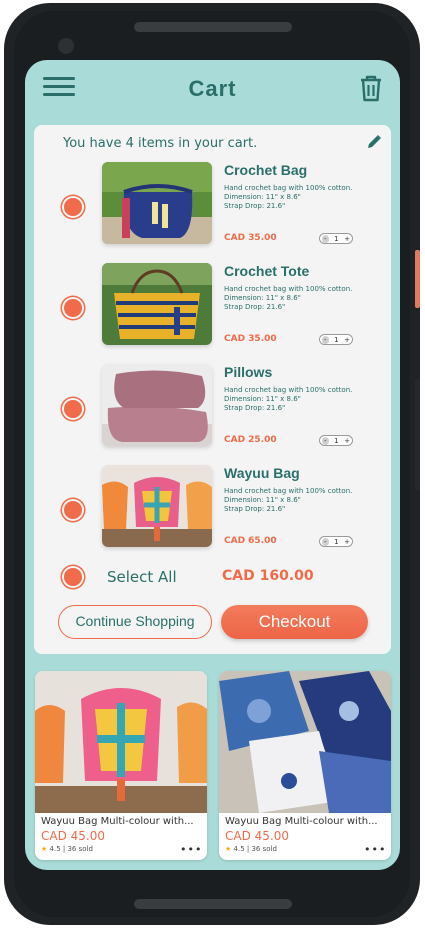 The height and width of the screenshot is (933, 425). I want to click on continue-shopping-button: Continue Shopping, so click(135, 622).